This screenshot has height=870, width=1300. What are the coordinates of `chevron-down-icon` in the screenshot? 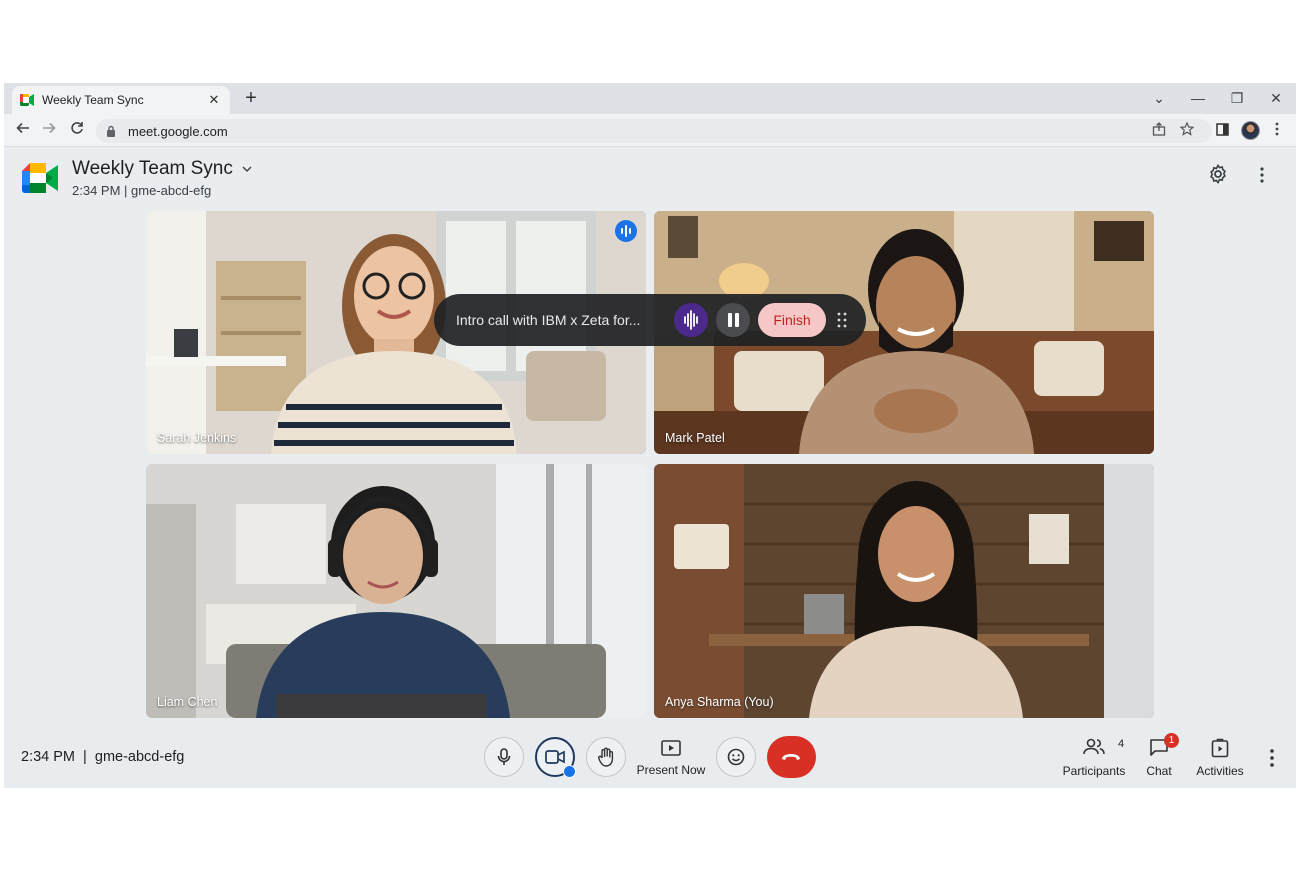 It's located at (247, 169).